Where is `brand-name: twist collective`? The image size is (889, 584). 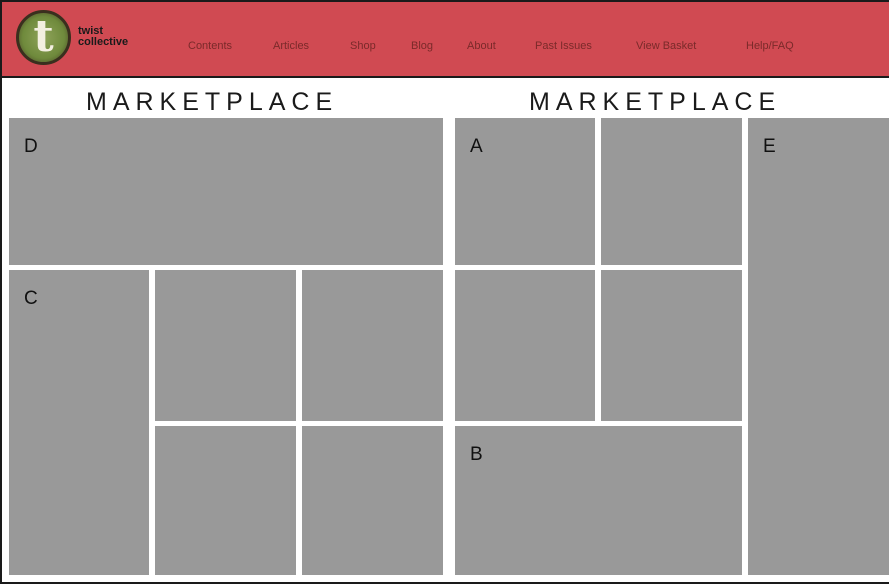 brand-name: twist collective is located at coordinates (103, 37).